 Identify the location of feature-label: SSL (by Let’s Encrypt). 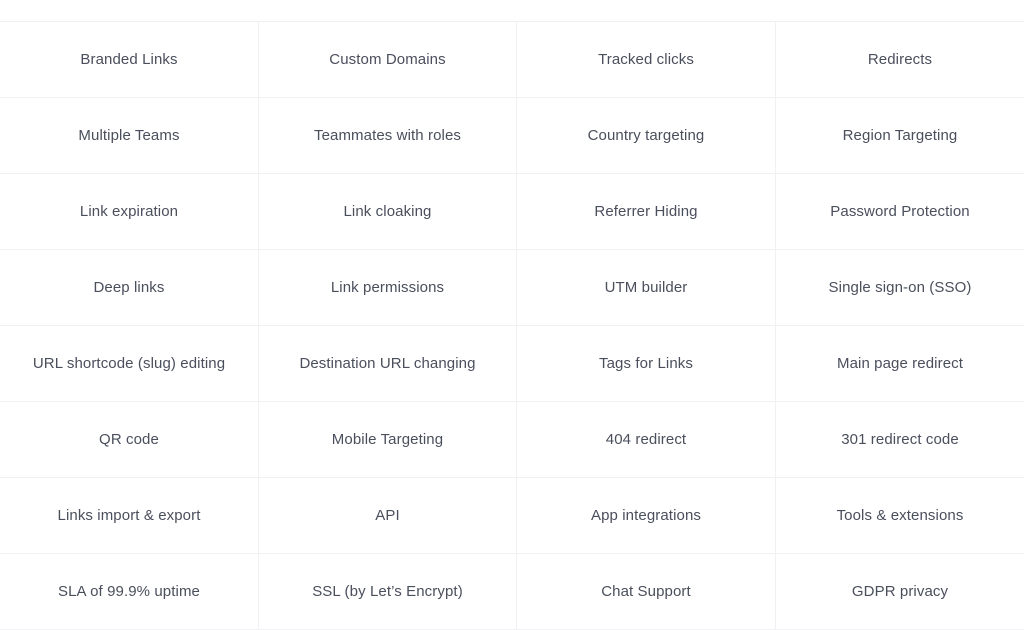
(387, 591).